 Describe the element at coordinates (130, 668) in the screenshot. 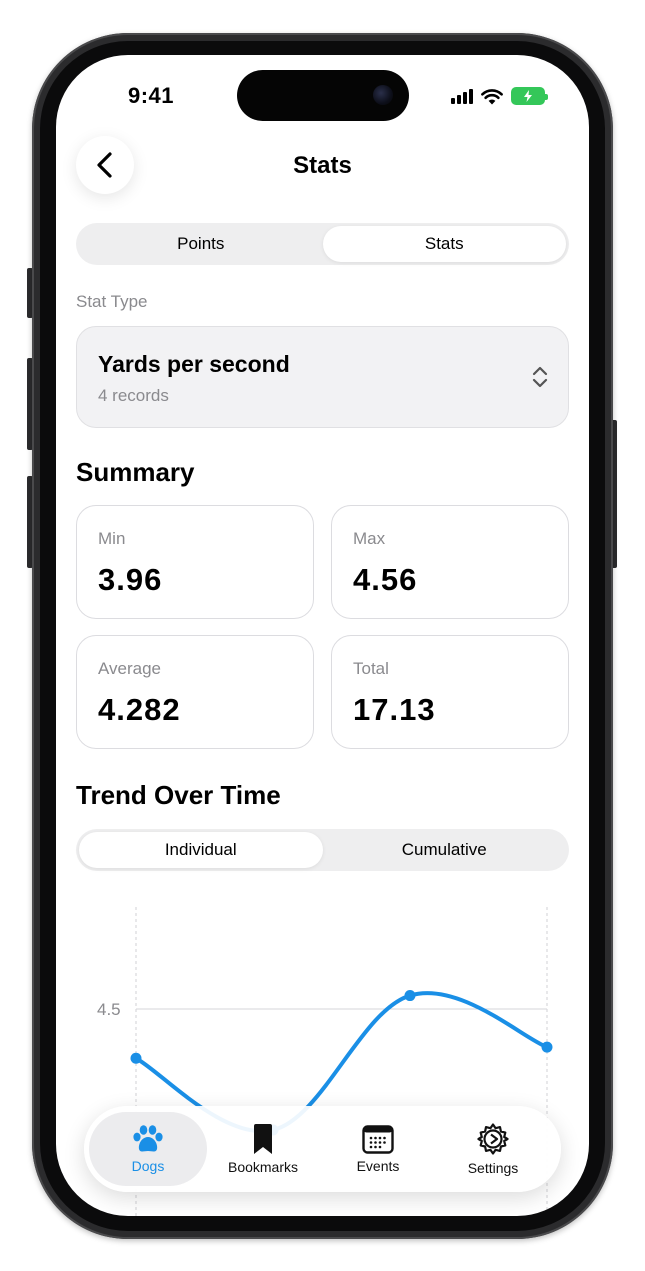

I see `stat-card-label: Average` at that location.